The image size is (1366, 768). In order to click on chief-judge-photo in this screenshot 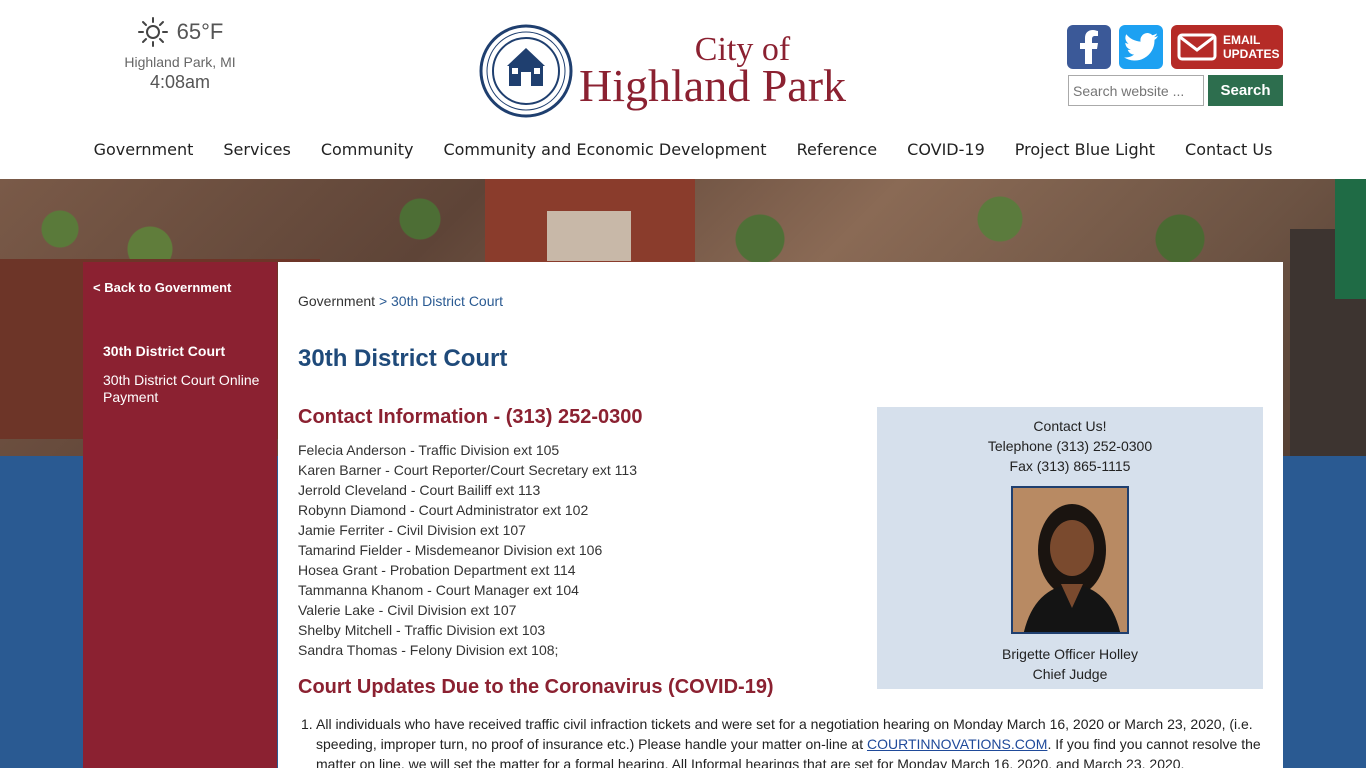, I will do `click(1070, 560)`.